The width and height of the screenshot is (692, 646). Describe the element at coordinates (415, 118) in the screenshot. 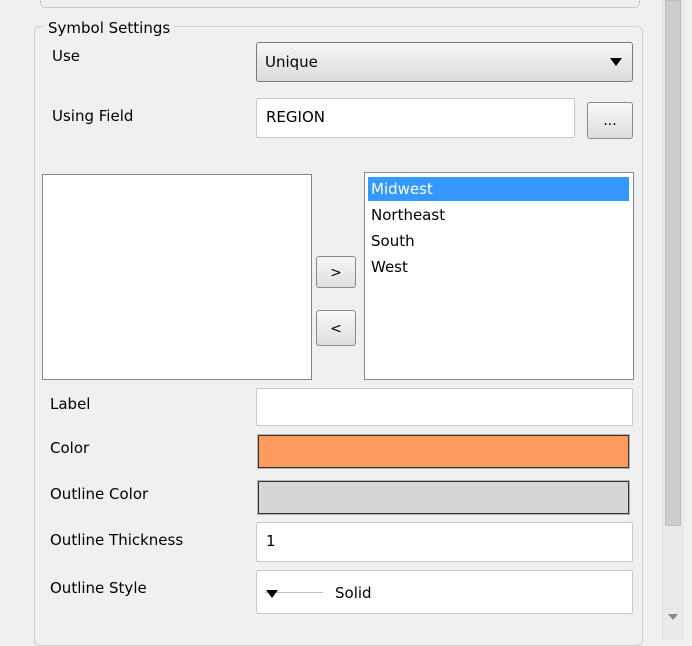

I see `using-field-input: REGION` at that location.